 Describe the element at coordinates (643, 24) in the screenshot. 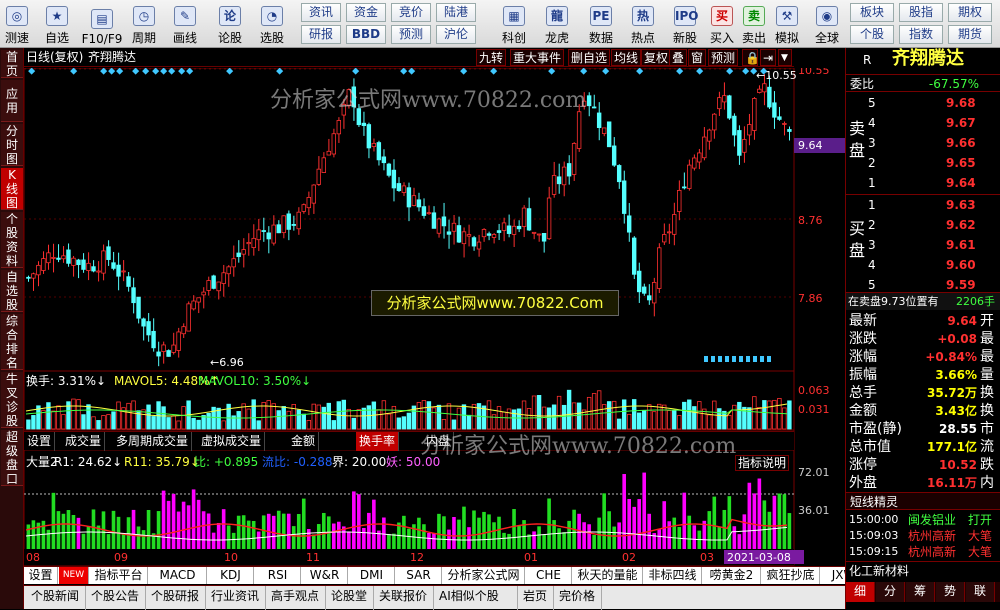

I see `toolbar-热点-button: 热热点` at that location.